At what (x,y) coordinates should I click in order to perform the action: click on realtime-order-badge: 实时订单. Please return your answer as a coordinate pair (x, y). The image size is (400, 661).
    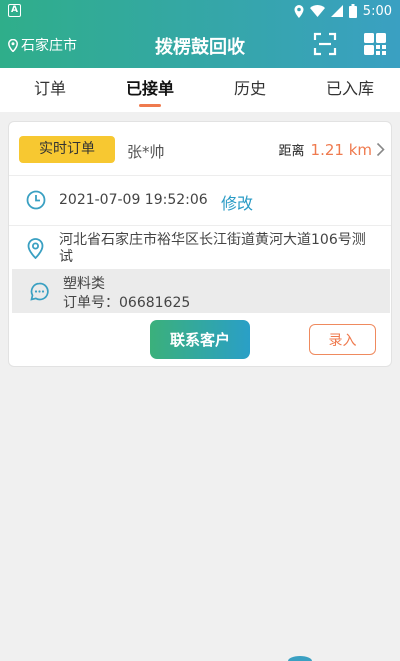
    Looking at the image, I should click on (67, 149).